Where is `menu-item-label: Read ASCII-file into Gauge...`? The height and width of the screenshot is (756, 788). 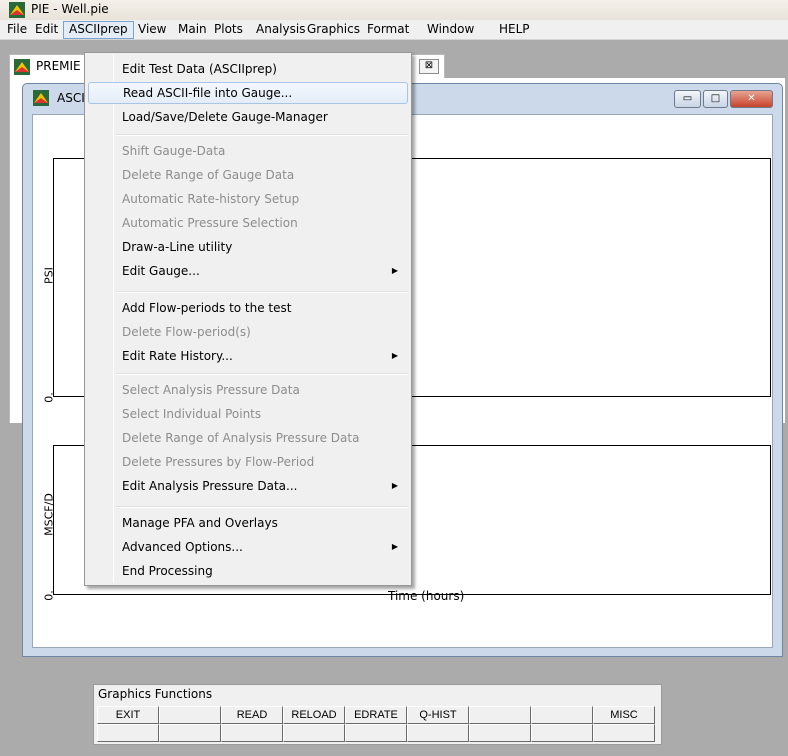 menu-item-label: Read ASCII-file into Gauge... is located at coordinates (208, 93).